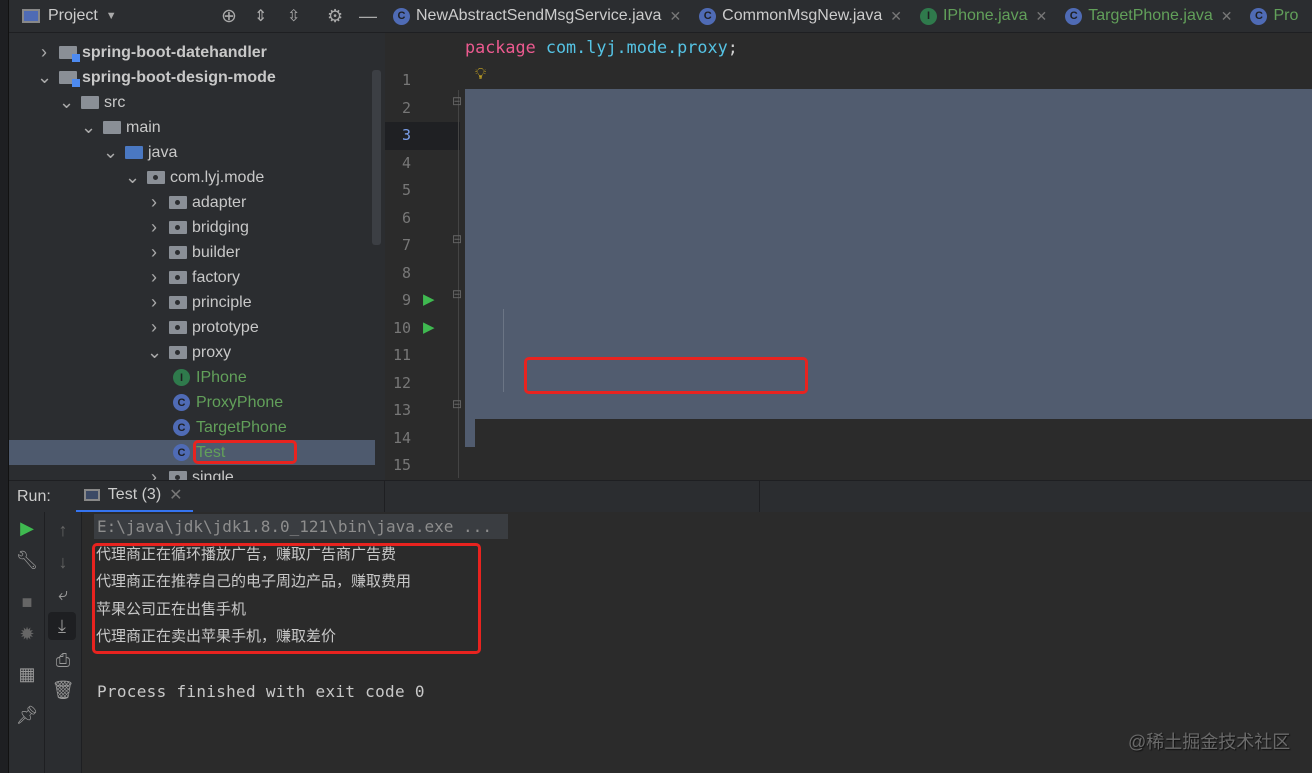 The image size is (1312, 773). I want to click on line-number: 14, so click(401, 437).